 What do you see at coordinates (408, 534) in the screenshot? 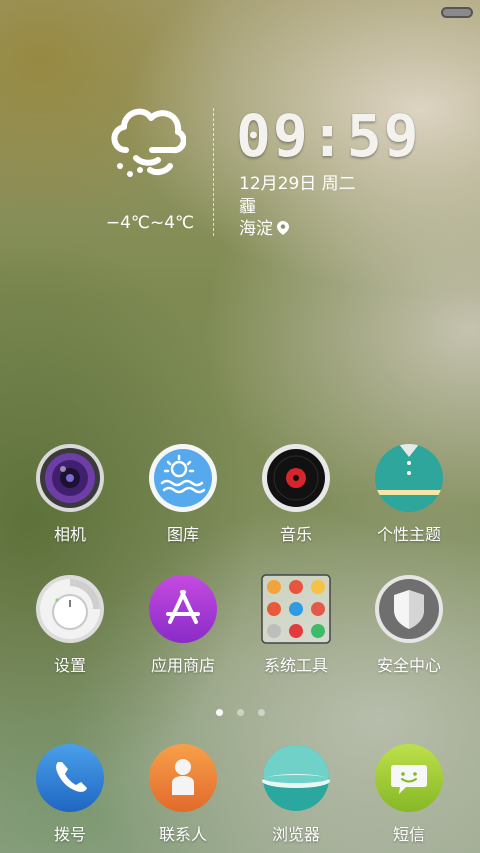
I see `app-label: 个性主题` at bounding box center [408, 534].